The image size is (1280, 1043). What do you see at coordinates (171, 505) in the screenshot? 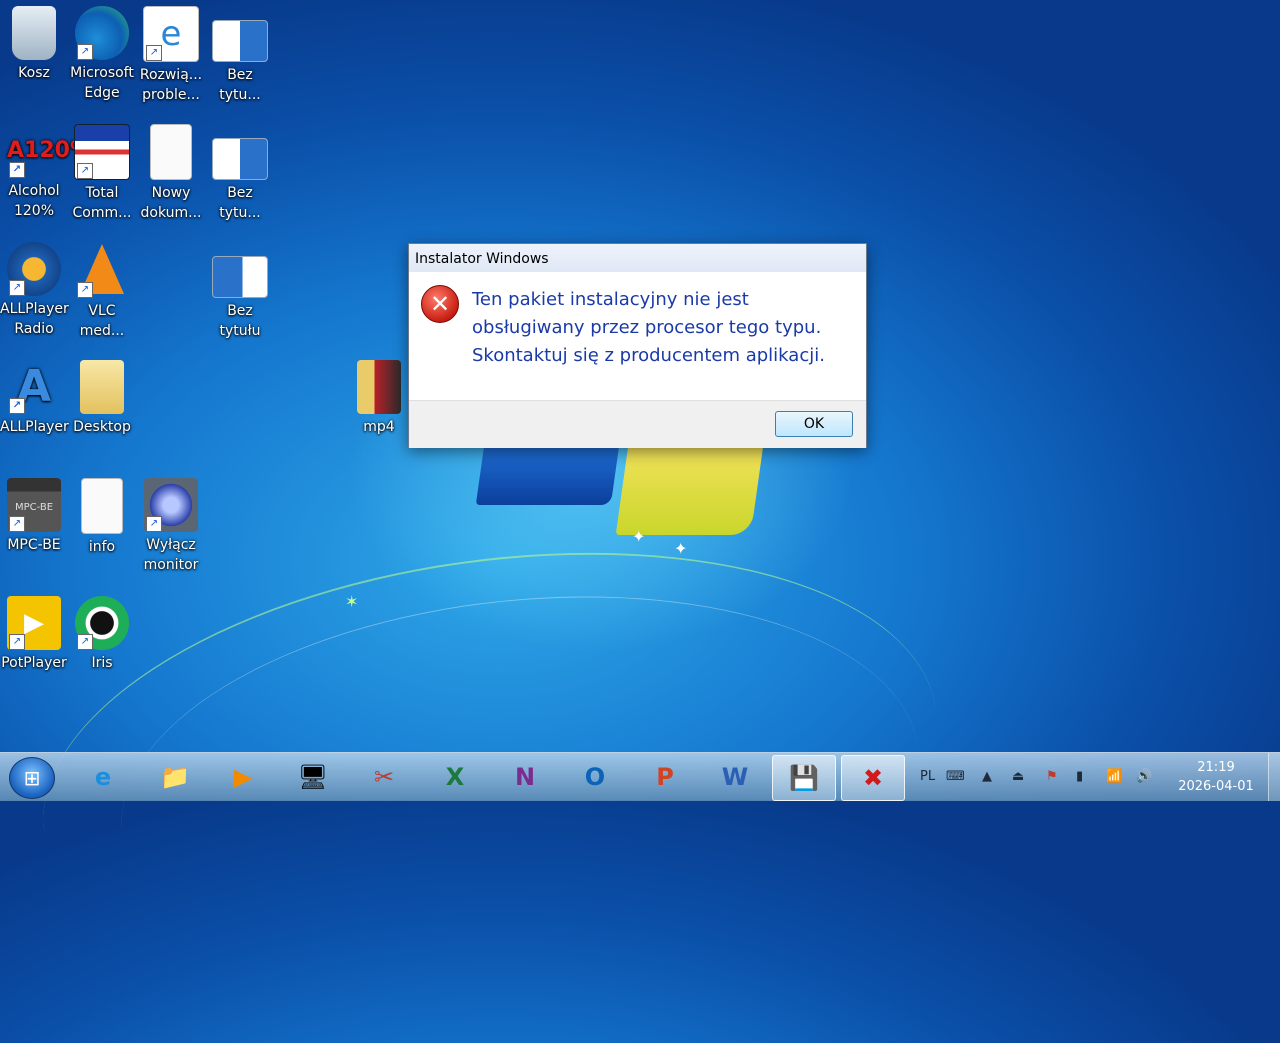
I see `monitor-icon: ↗` at bounding box center [171, 505].